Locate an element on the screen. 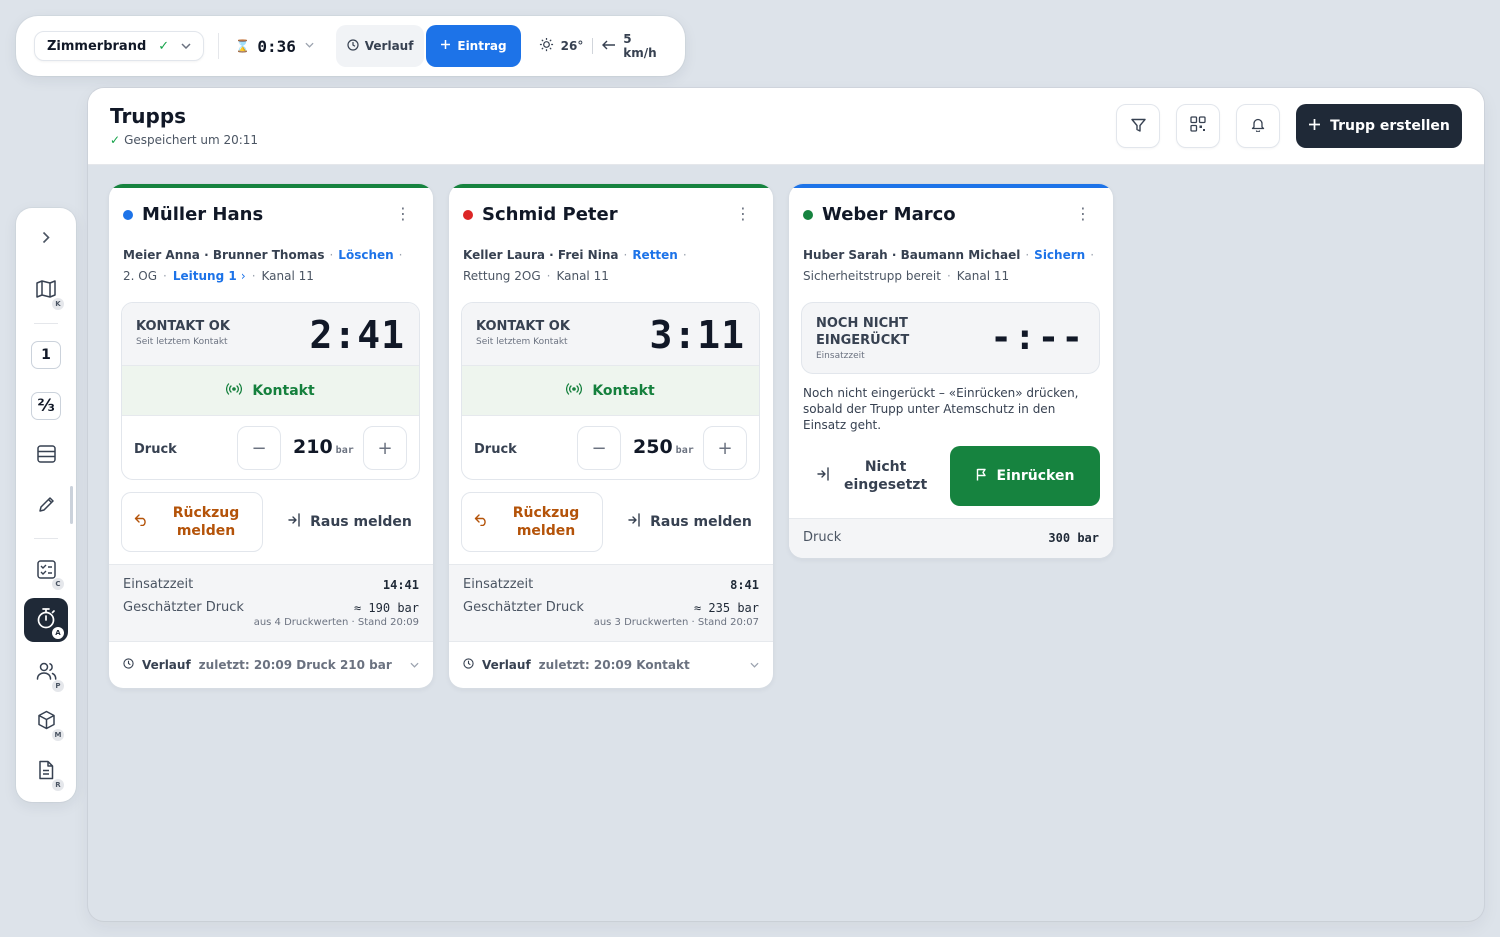  qr-code-icon is located at coordinates (1198, 126).